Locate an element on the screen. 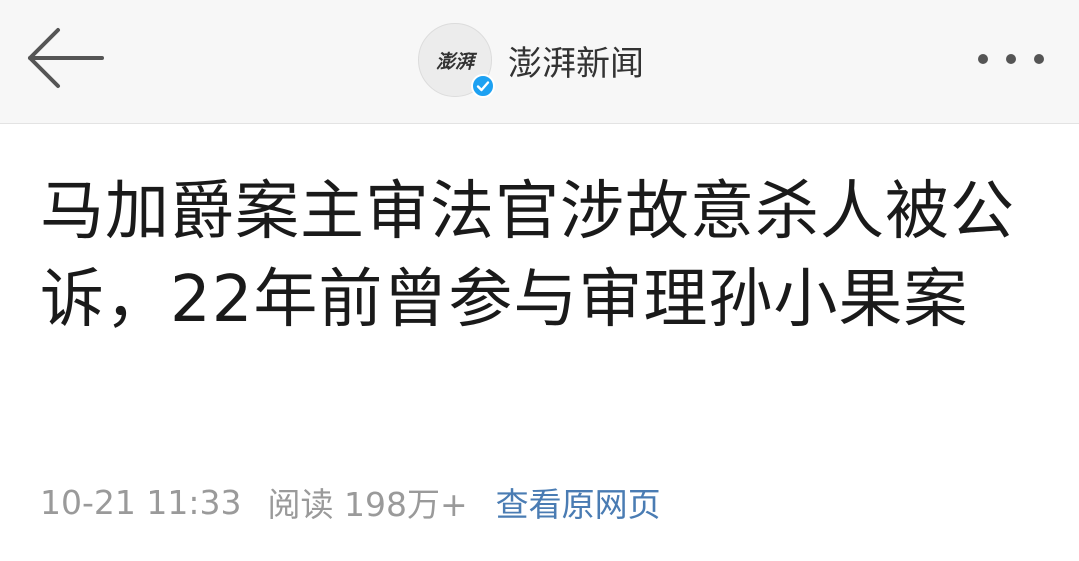  avatar: 澎湃 is located at coordinates (456, 60).